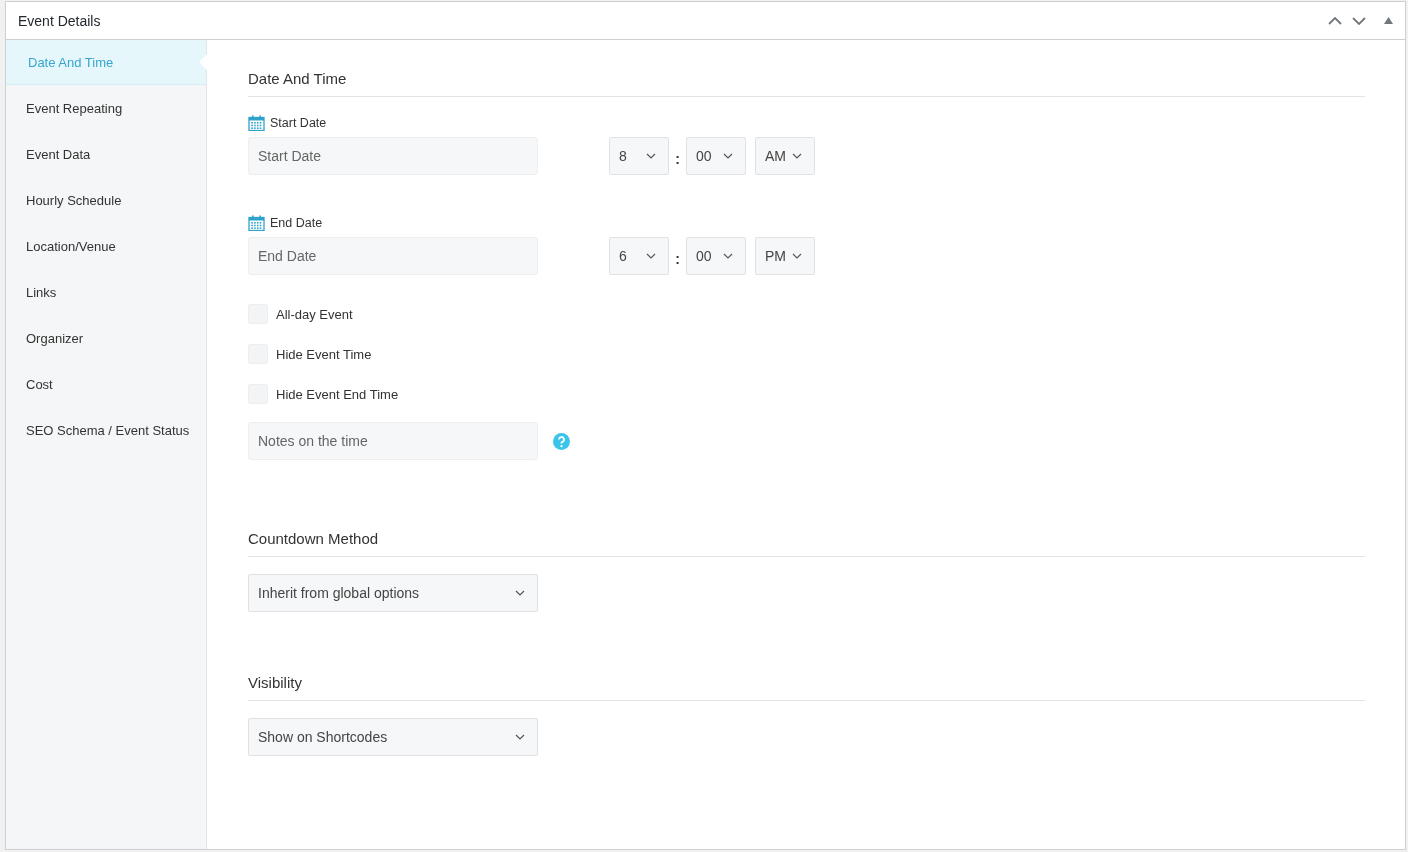 This screenshot has height=852, width=1408. I want to click on sidebar-tab: Event Repeating, so click(106, 109).